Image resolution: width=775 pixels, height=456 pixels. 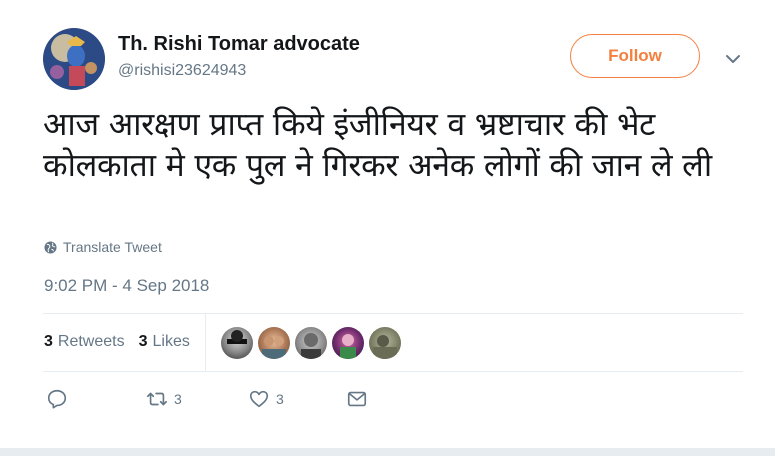 I want to click on retweet-icon, so click(x=157, y=399).